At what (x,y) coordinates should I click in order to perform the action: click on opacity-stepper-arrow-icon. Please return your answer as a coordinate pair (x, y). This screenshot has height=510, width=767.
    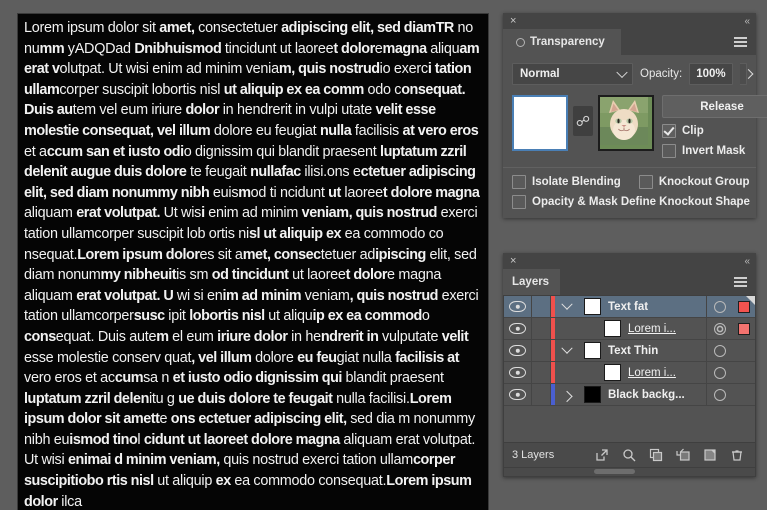
    Looking at the image, I should click on (743, 74).